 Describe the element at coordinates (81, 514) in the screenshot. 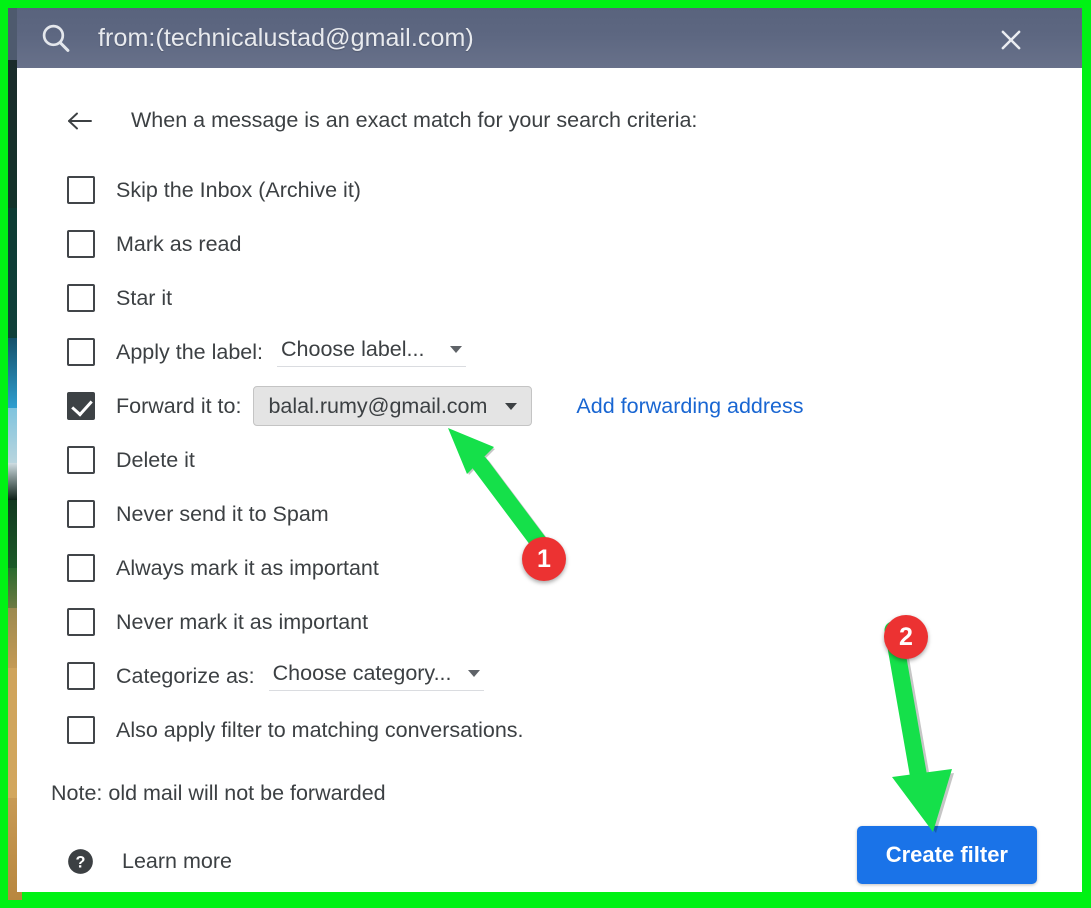

I see `checkbox-never-send-to-spam` at that location.